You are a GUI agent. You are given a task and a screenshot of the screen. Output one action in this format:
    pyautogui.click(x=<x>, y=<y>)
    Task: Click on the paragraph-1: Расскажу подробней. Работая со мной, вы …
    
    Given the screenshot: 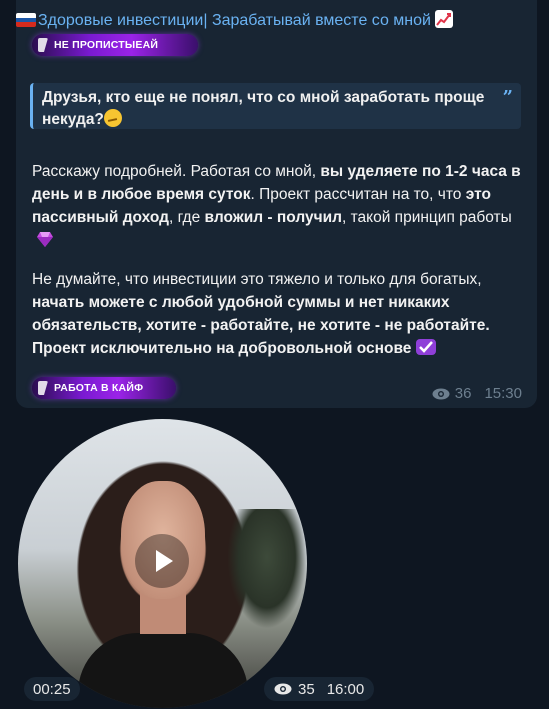 What is the action you would take?
    pyautogui.click(x=277, y=206)
    